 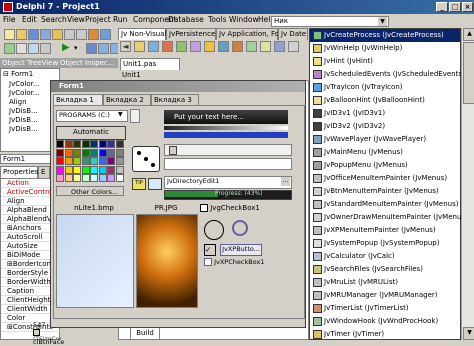 I want to click on menu-search: Search, so click(x=54, y=19).